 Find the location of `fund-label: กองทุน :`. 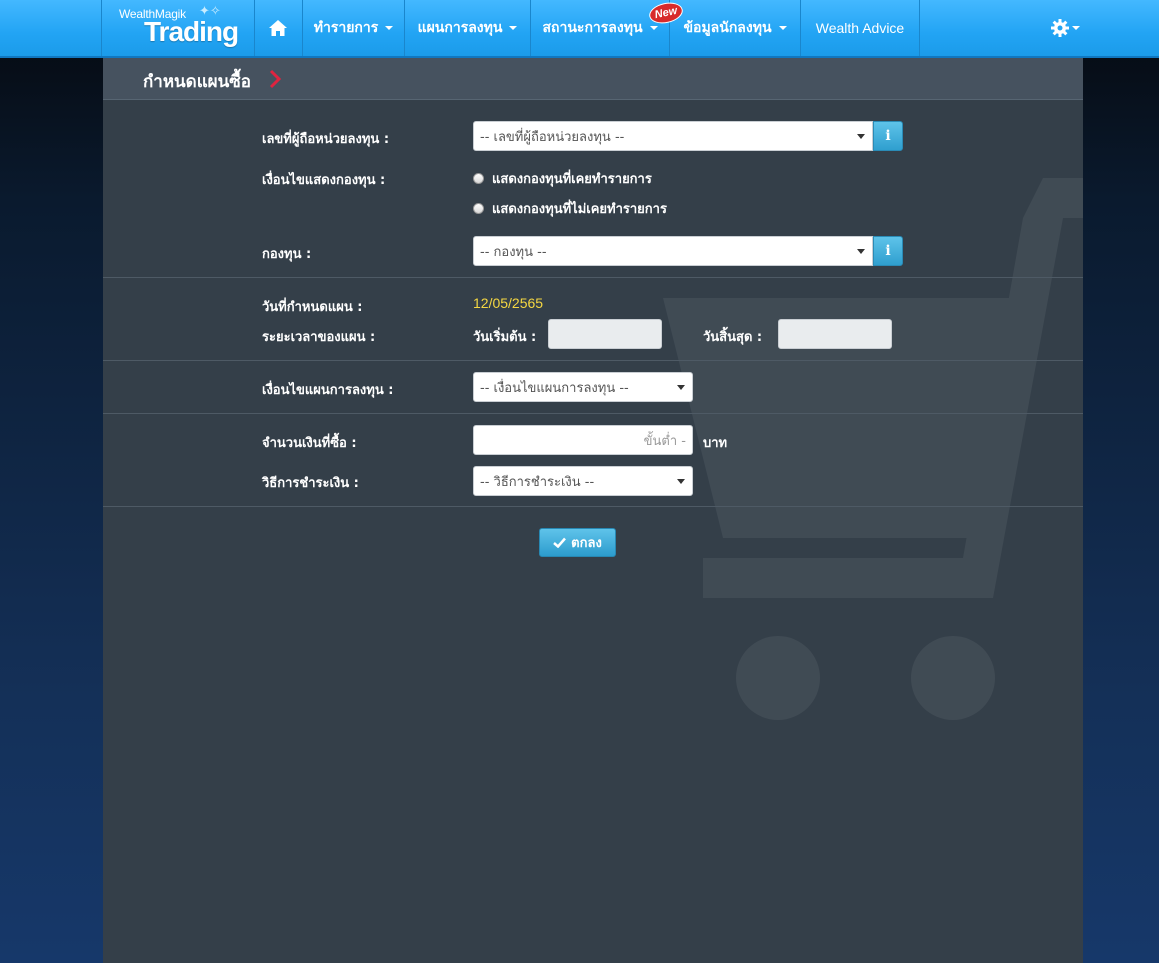

fund-label: กองทุน : is located at coordinates (287, 254).